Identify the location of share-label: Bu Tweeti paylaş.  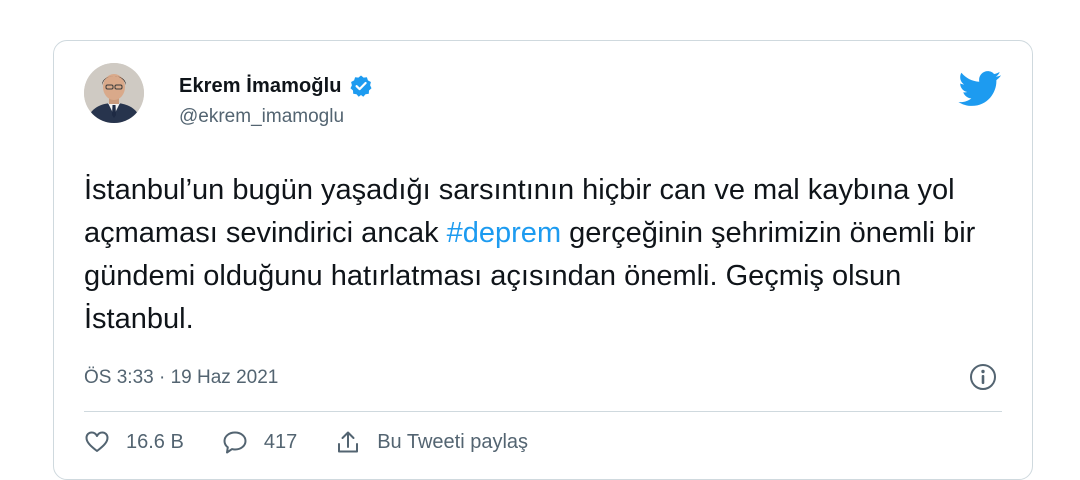
(453, 441).